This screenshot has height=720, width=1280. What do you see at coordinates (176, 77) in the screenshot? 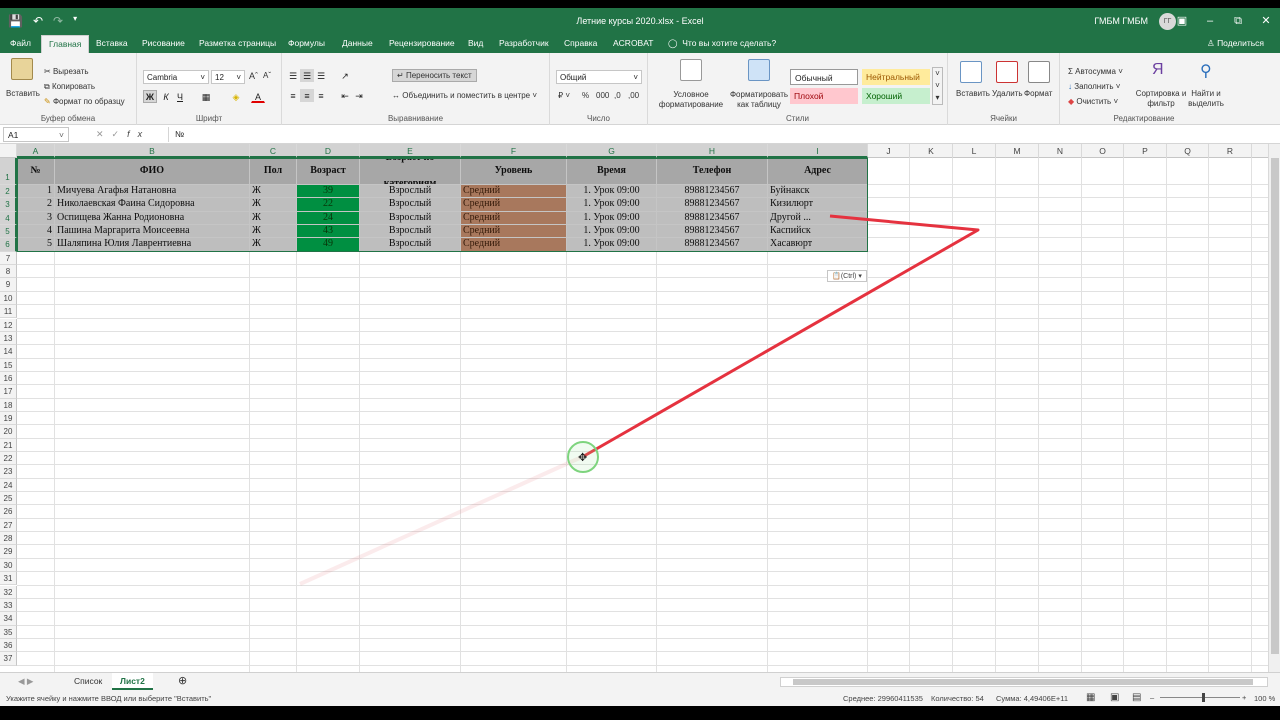
I see `font-name-select: Cambria ˅` at bounding box center [176, 77].